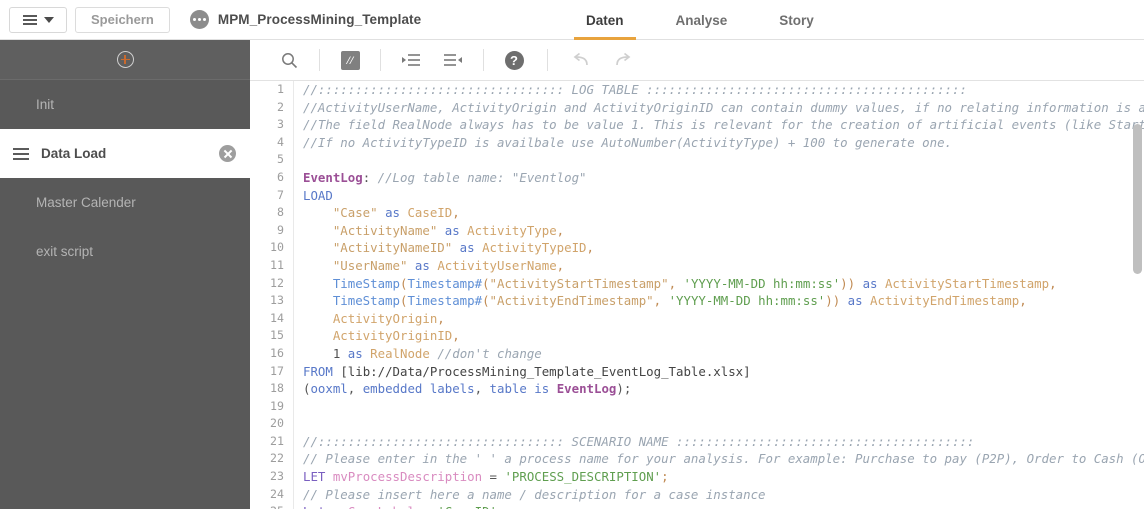  Describe the element at coordinates (272, 107) in the screenshot. I see `line-number: 2` at that location.